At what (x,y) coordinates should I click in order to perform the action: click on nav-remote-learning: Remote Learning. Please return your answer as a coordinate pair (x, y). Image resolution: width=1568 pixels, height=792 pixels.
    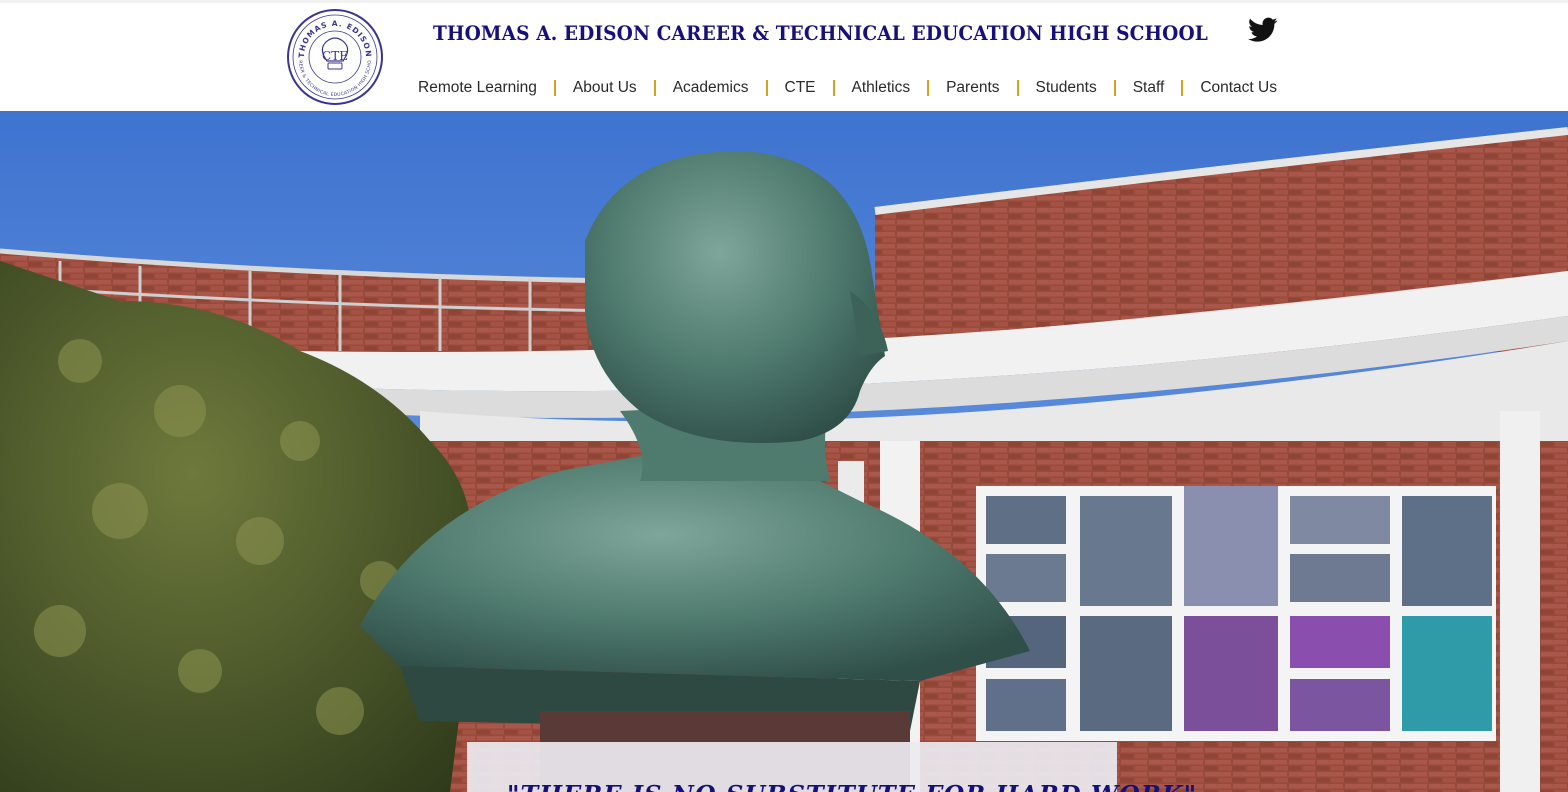
    Looking at the image, I should click on (477, 88).